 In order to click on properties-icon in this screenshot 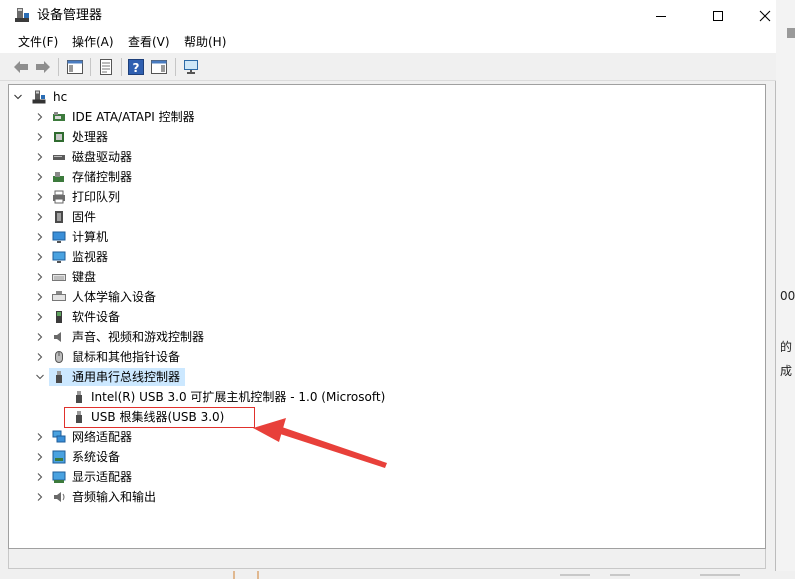, I will do `click(106, 67)`.